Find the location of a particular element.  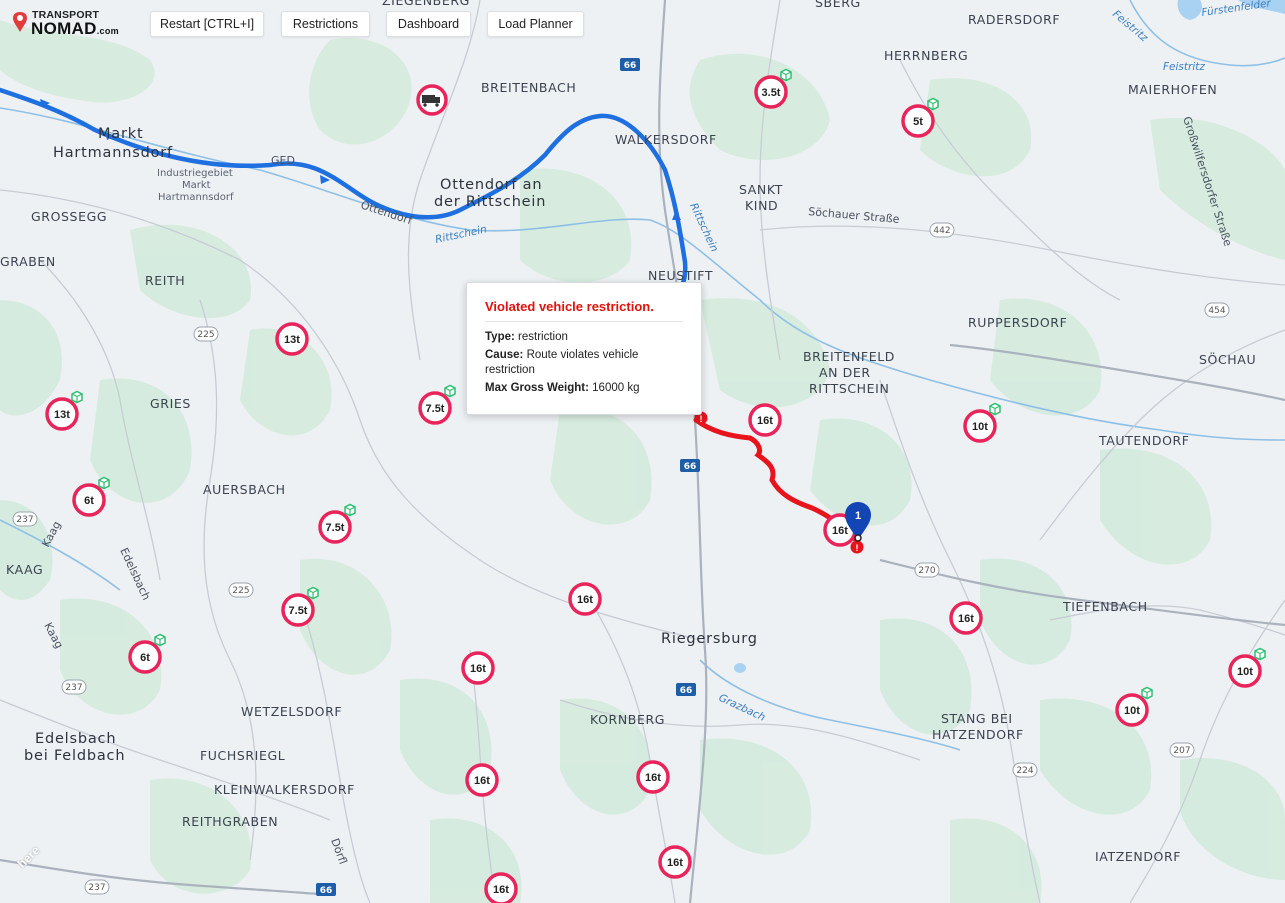

place-industrie-3: Hartmannsdorf is located at coordinates (196, 197).